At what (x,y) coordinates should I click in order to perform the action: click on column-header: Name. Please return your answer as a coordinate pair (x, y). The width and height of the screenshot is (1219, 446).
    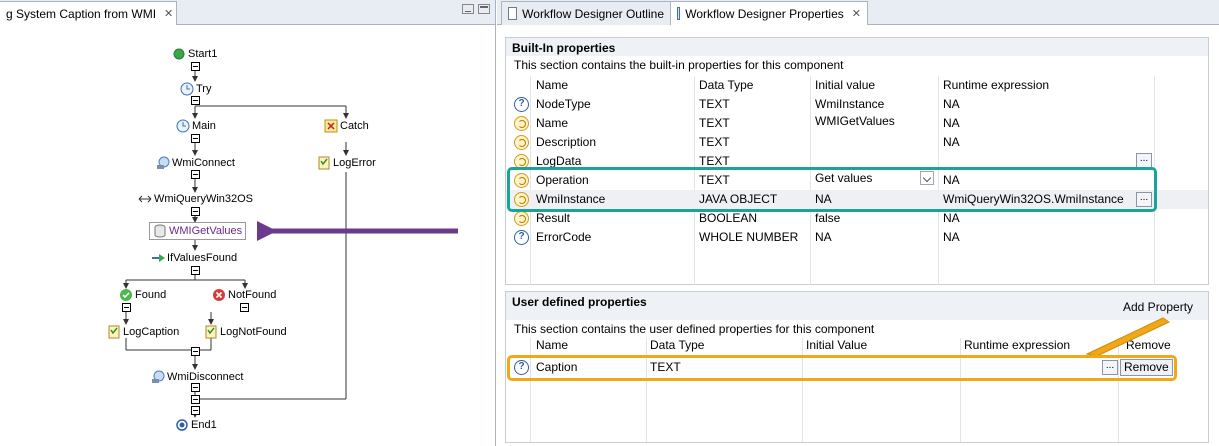
    Looking at the image, I should click on (552, 85).